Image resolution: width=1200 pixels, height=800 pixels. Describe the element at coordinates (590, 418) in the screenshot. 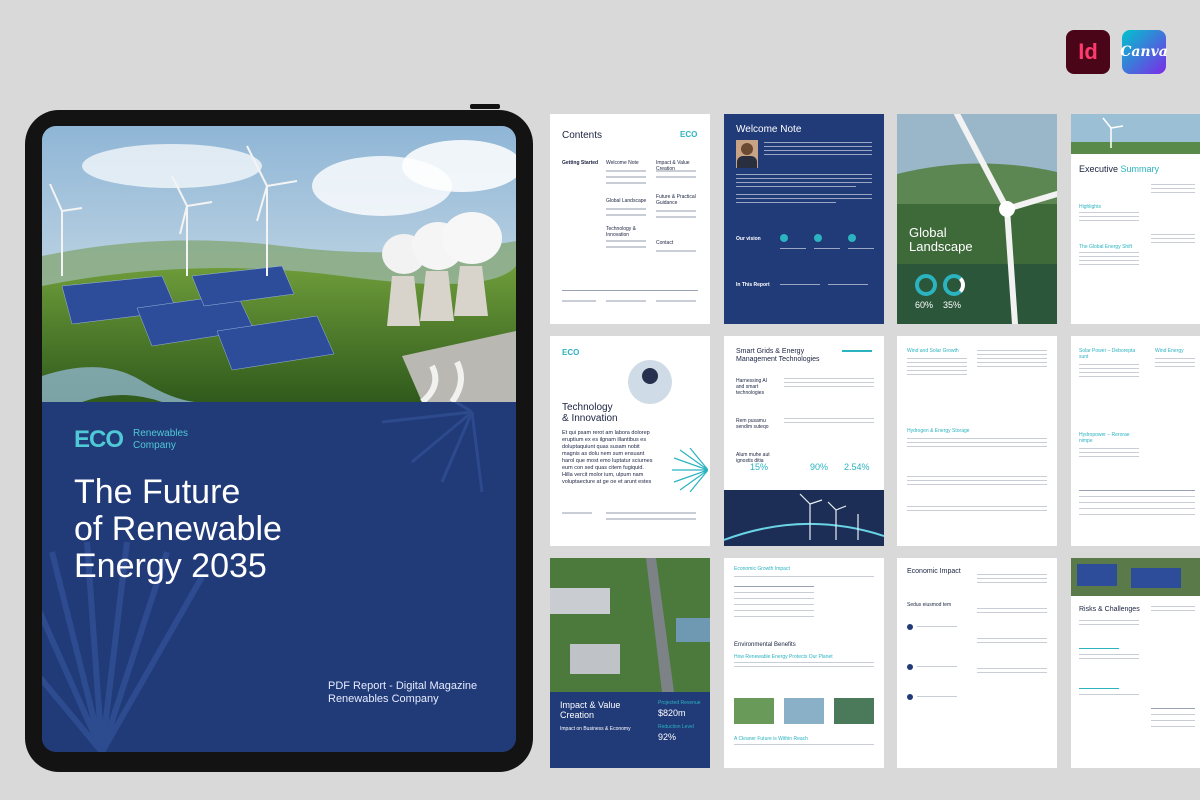

I see `technology-title-line2: & Innovation` at that location.